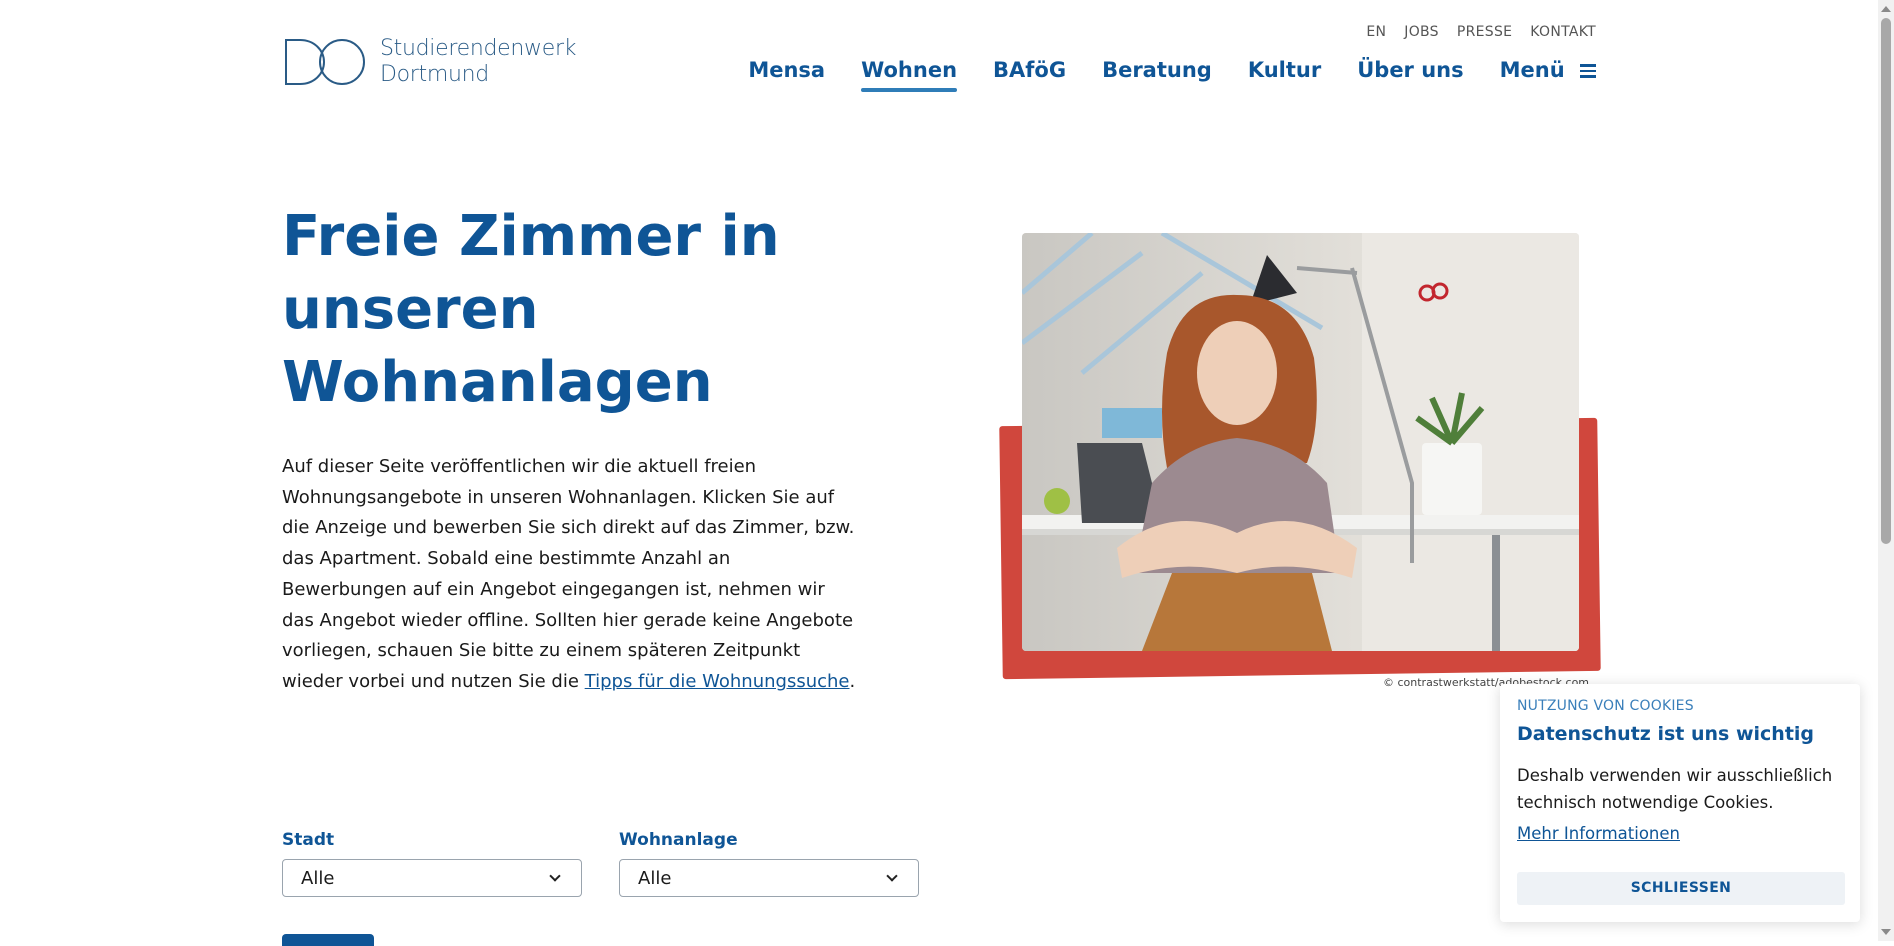 The height and width of the screenshot is (946, 1894). Describe the element at coordinates (1598, 833) in the screenshot. I see `cookie-more-info-link: Mehr Informationen` at that location.